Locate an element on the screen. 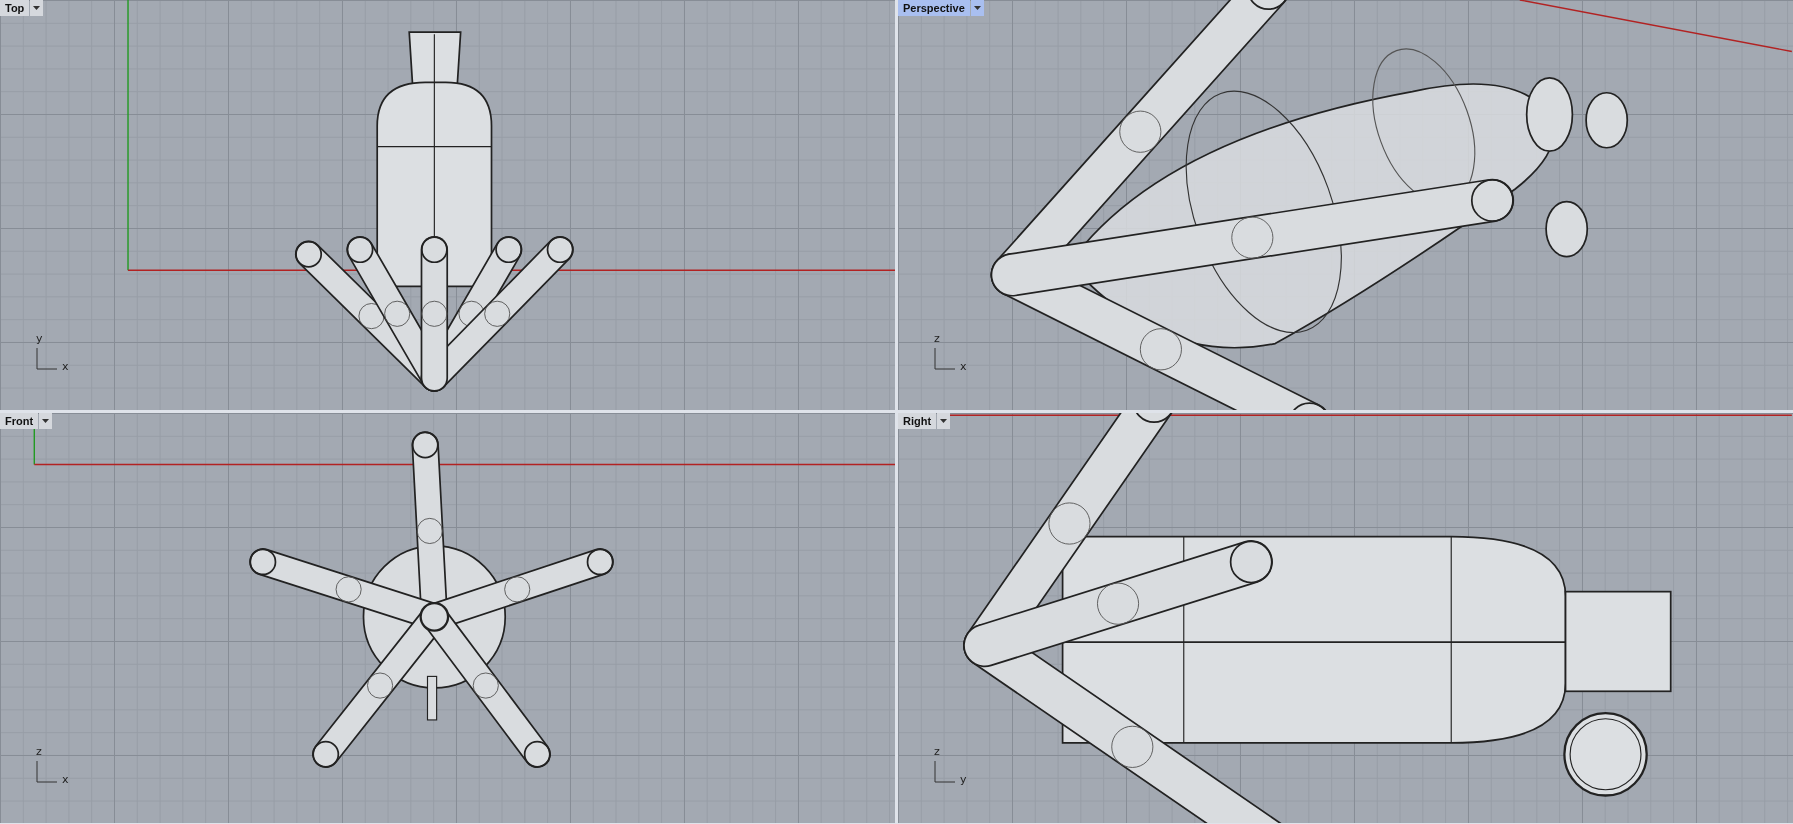  viewport-tab: Perspective is located at coordinates (934, 8).